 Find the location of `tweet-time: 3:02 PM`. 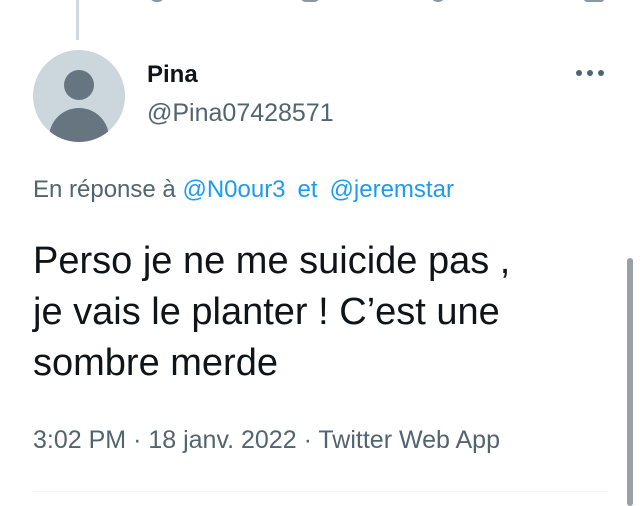

tweet-time: 3:02 PM is located at coordinates (79, 440).